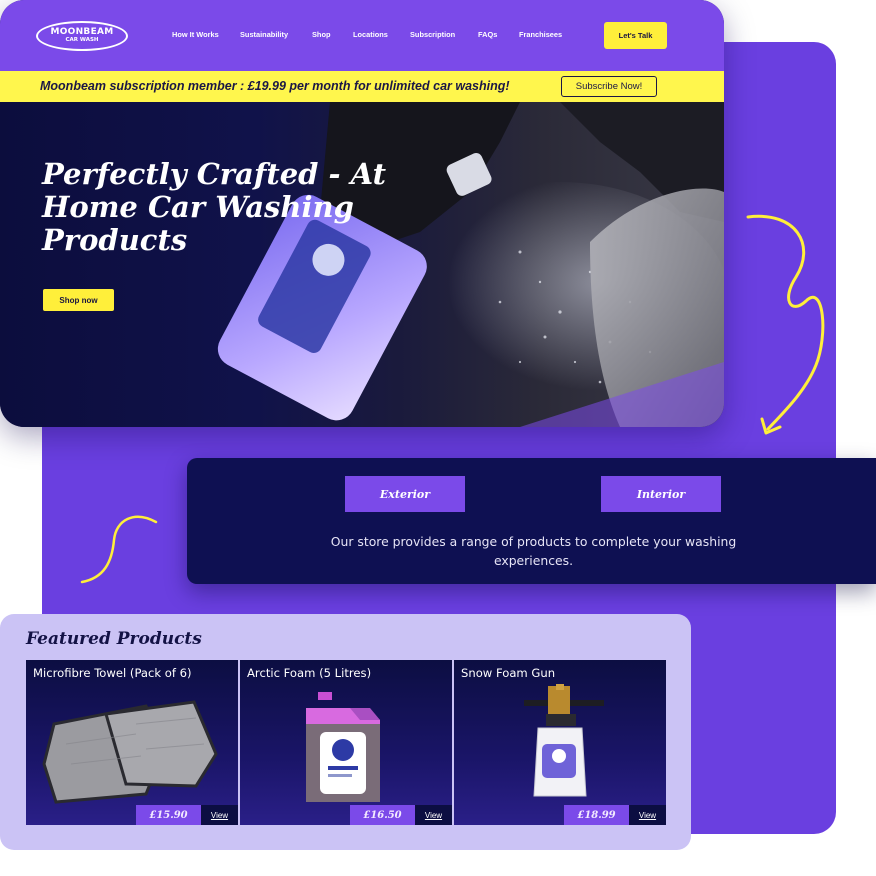  What do you see at coordinates (370, 34) in the screenshot?
I see `nav-locations: Locations` at bounding box center [370, 34].